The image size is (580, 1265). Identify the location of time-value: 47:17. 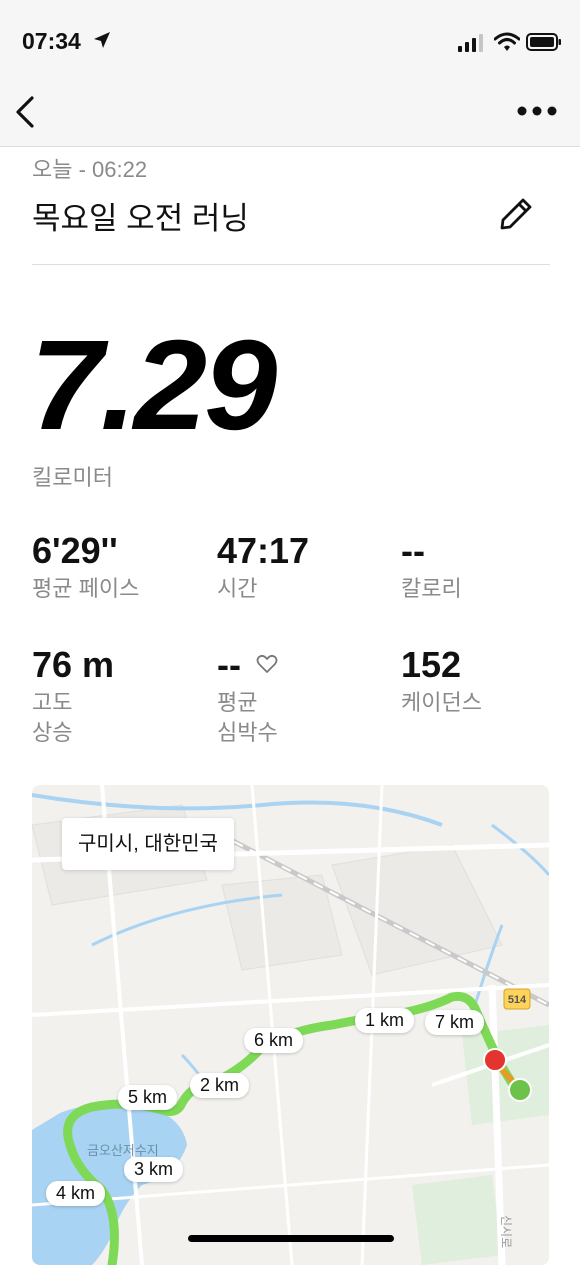
(263, 550).